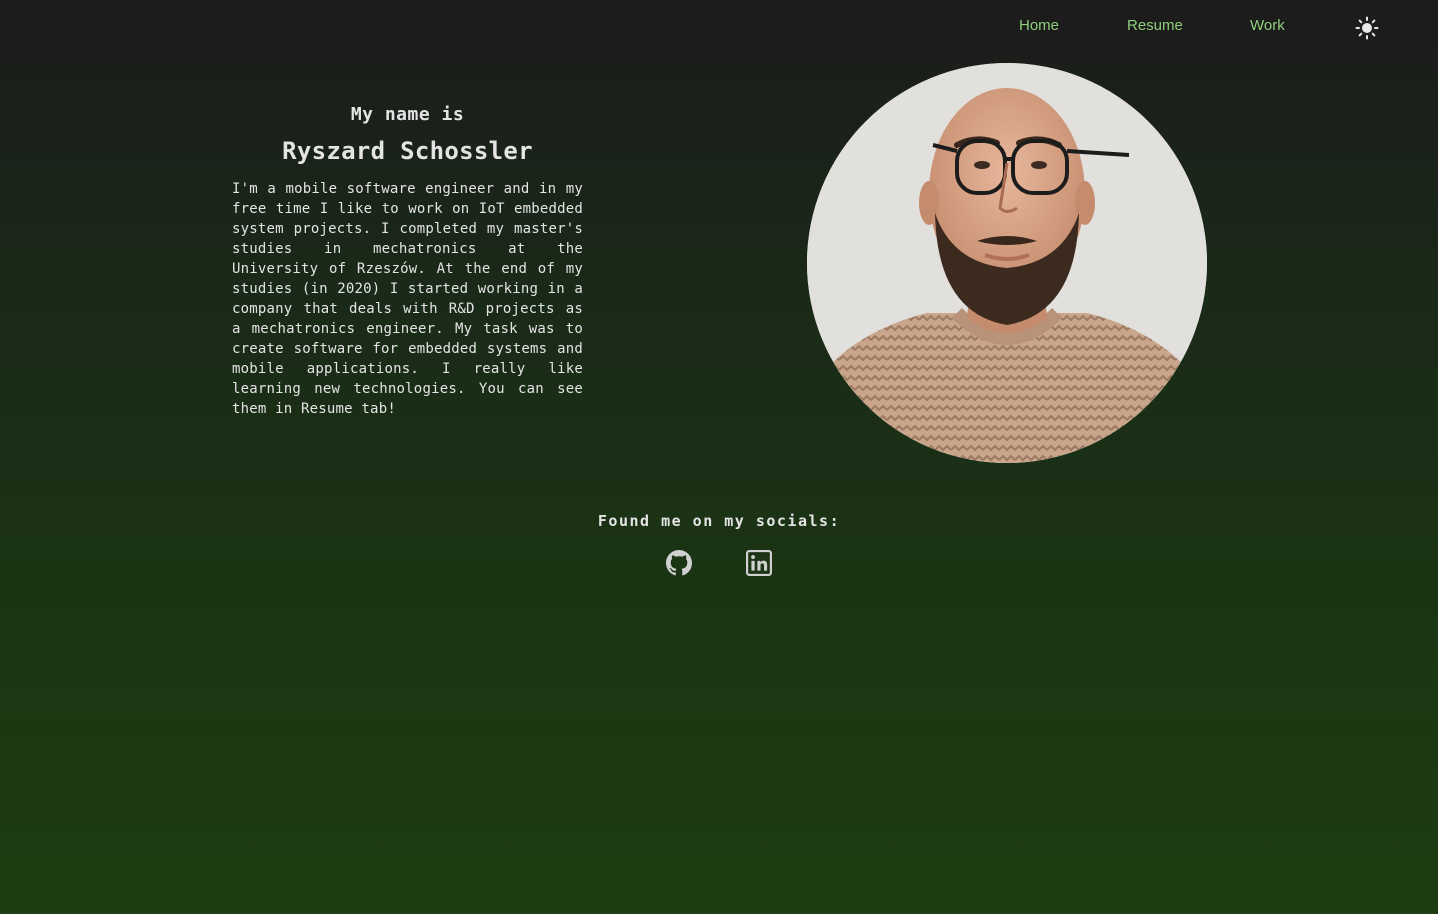 Image resolution: width=1438 pixels, height=914 pixels. I want to click on socials-section: Found me on my socials:, so click(719, 544).